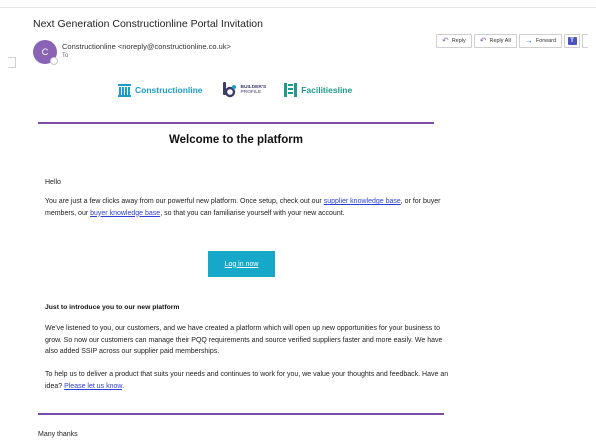 This screenshot has height=445, width=596. Describe the element at coordinates (241, 414) in the screenshot. I see `footer-divider` at that location.